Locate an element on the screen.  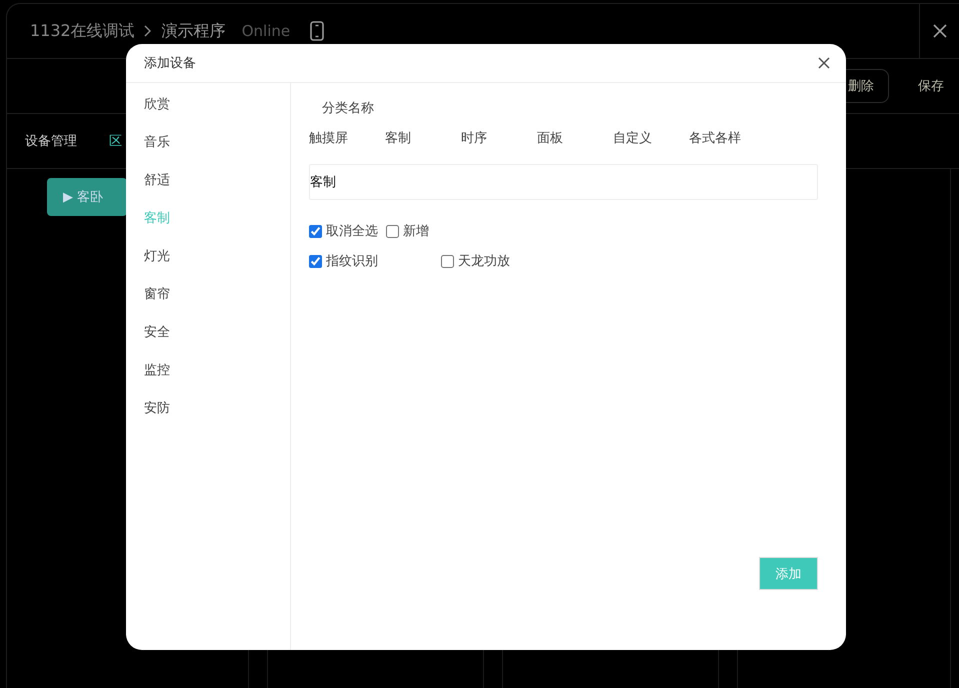
phone-icon is located at coordinates (317, 31).